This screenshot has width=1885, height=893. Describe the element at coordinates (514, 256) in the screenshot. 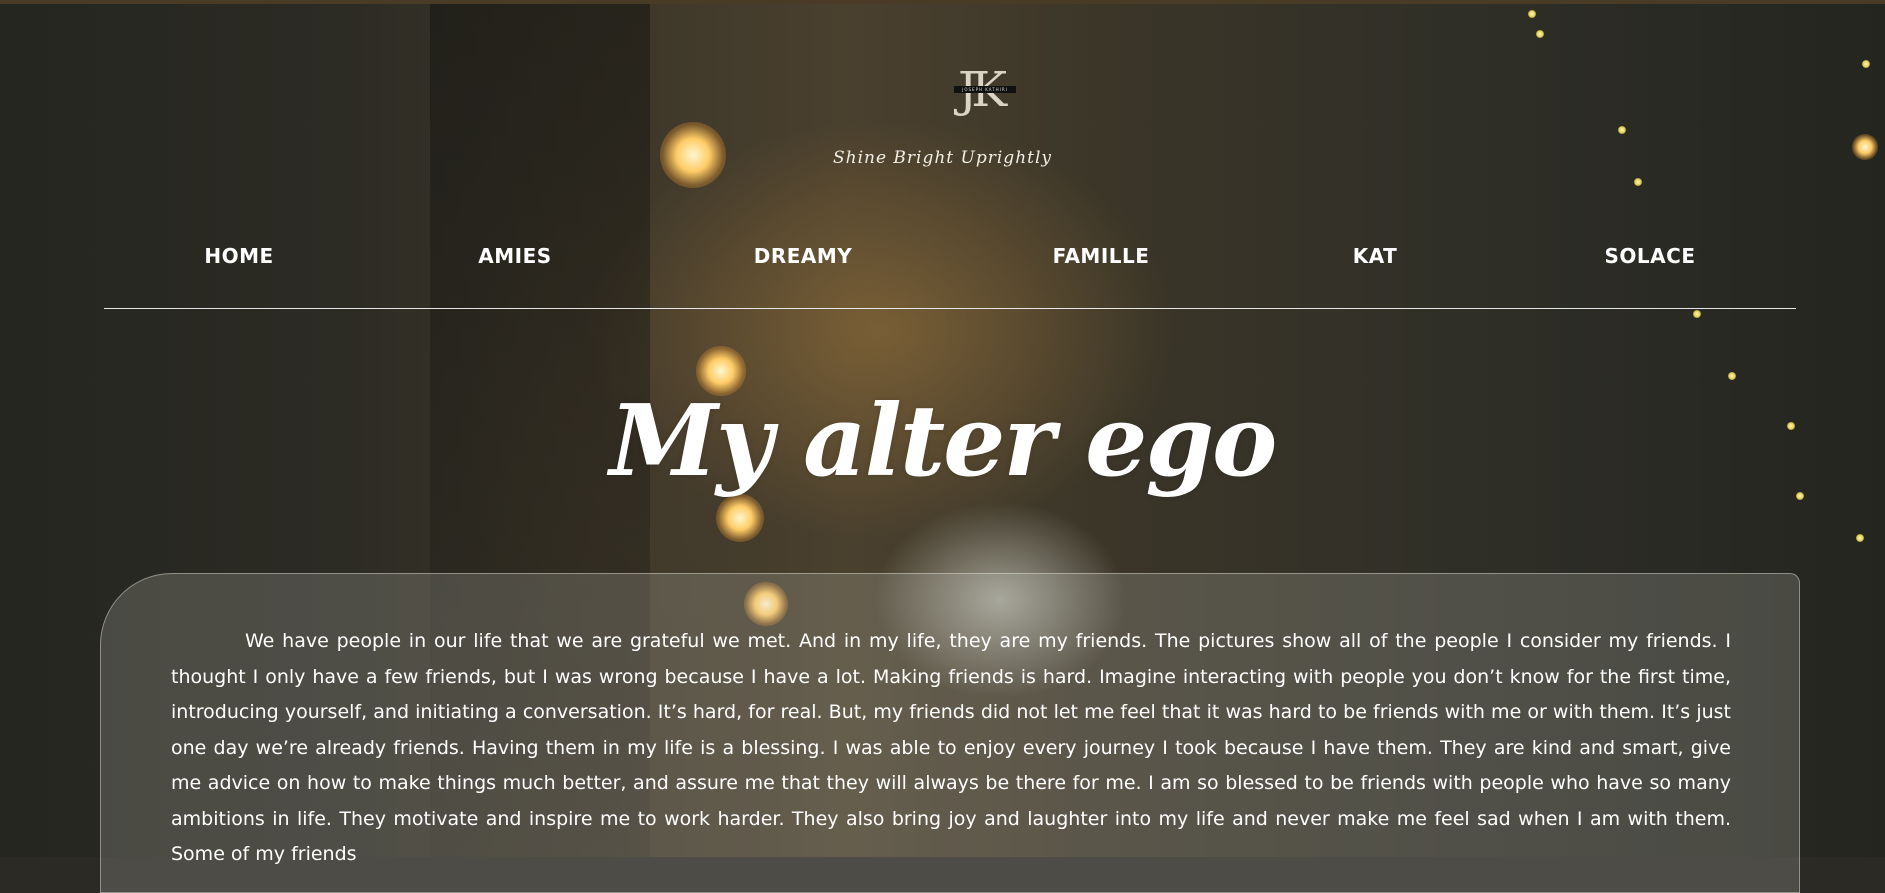

I see `nav-item-amies: AMIES` at that location.